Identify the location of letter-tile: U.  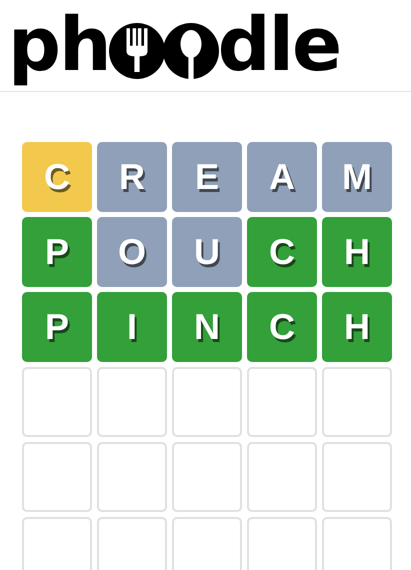
(207, 252).